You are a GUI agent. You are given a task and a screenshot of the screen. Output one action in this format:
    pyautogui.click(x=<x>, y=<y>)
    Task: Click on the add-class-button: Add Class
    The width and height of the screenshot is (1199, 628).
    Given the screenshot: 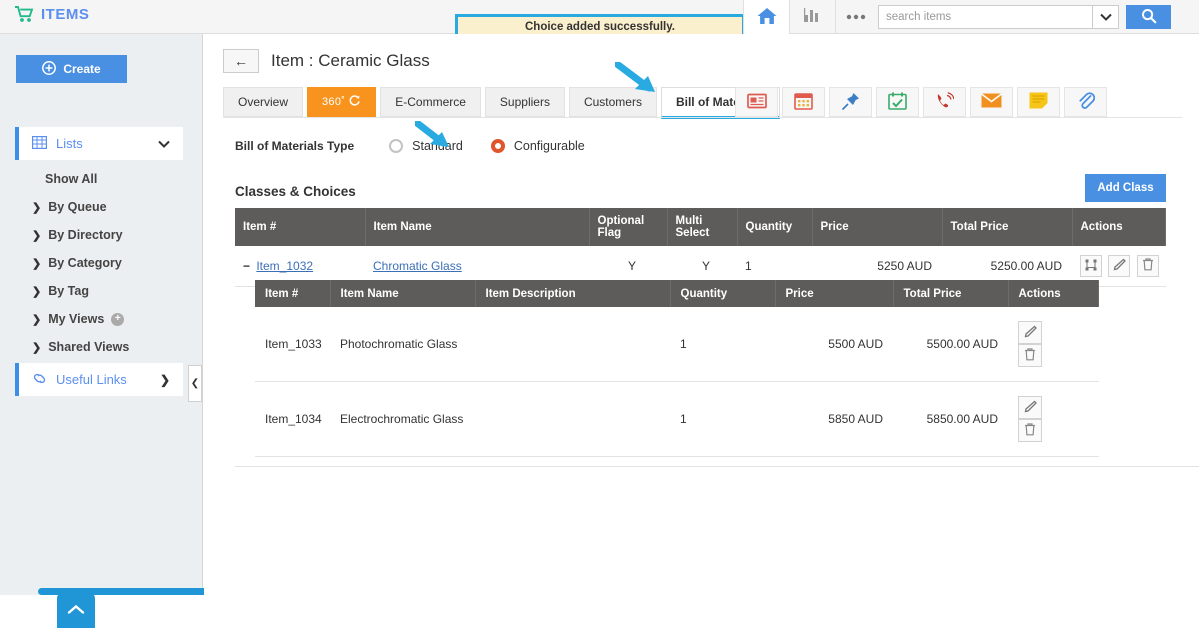 What is the action you would take?
    pyautogui.click(x=1125, y=188)
    